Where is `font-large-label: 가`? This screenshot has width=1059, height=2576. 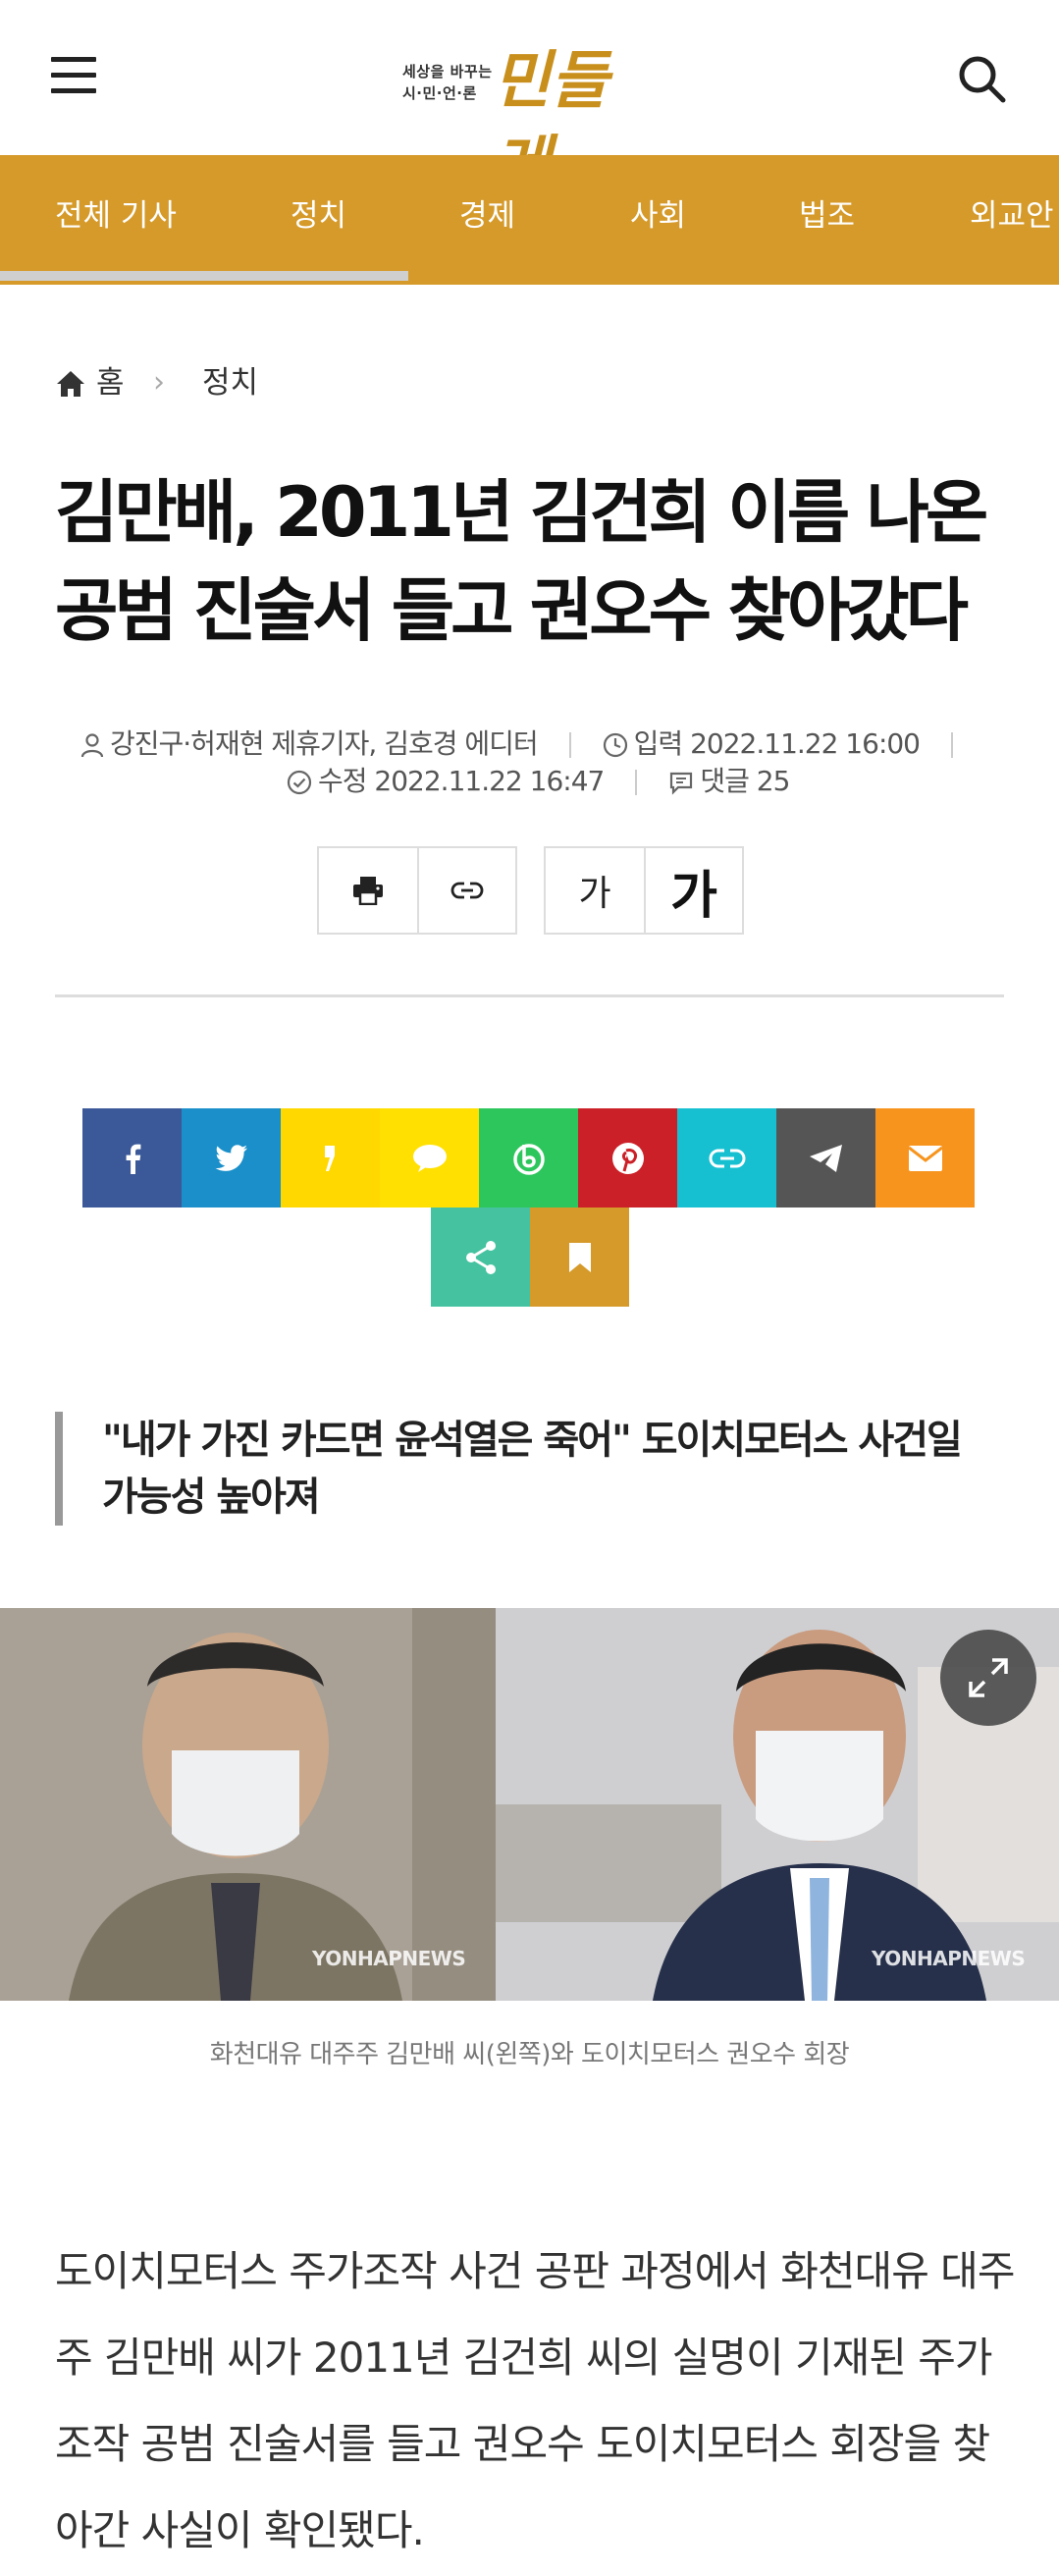
font-large-label: 가 is located at coordinates (693, 896).